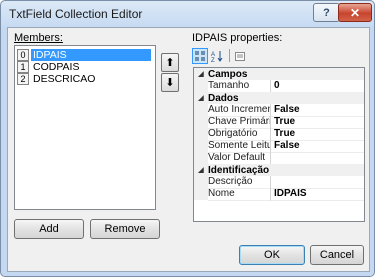 The width and height of the screenshot is (375, 277). I want to click on property-toolbar: A Z, so click(220, 55).